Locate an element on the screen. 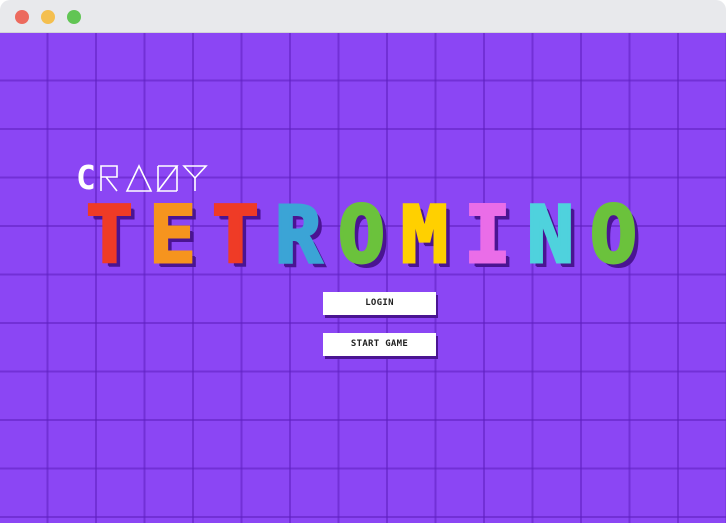 Image resolution: width=726 pixels, height=523 pixels. zoom-window-button is located at coordinates (74, 17).